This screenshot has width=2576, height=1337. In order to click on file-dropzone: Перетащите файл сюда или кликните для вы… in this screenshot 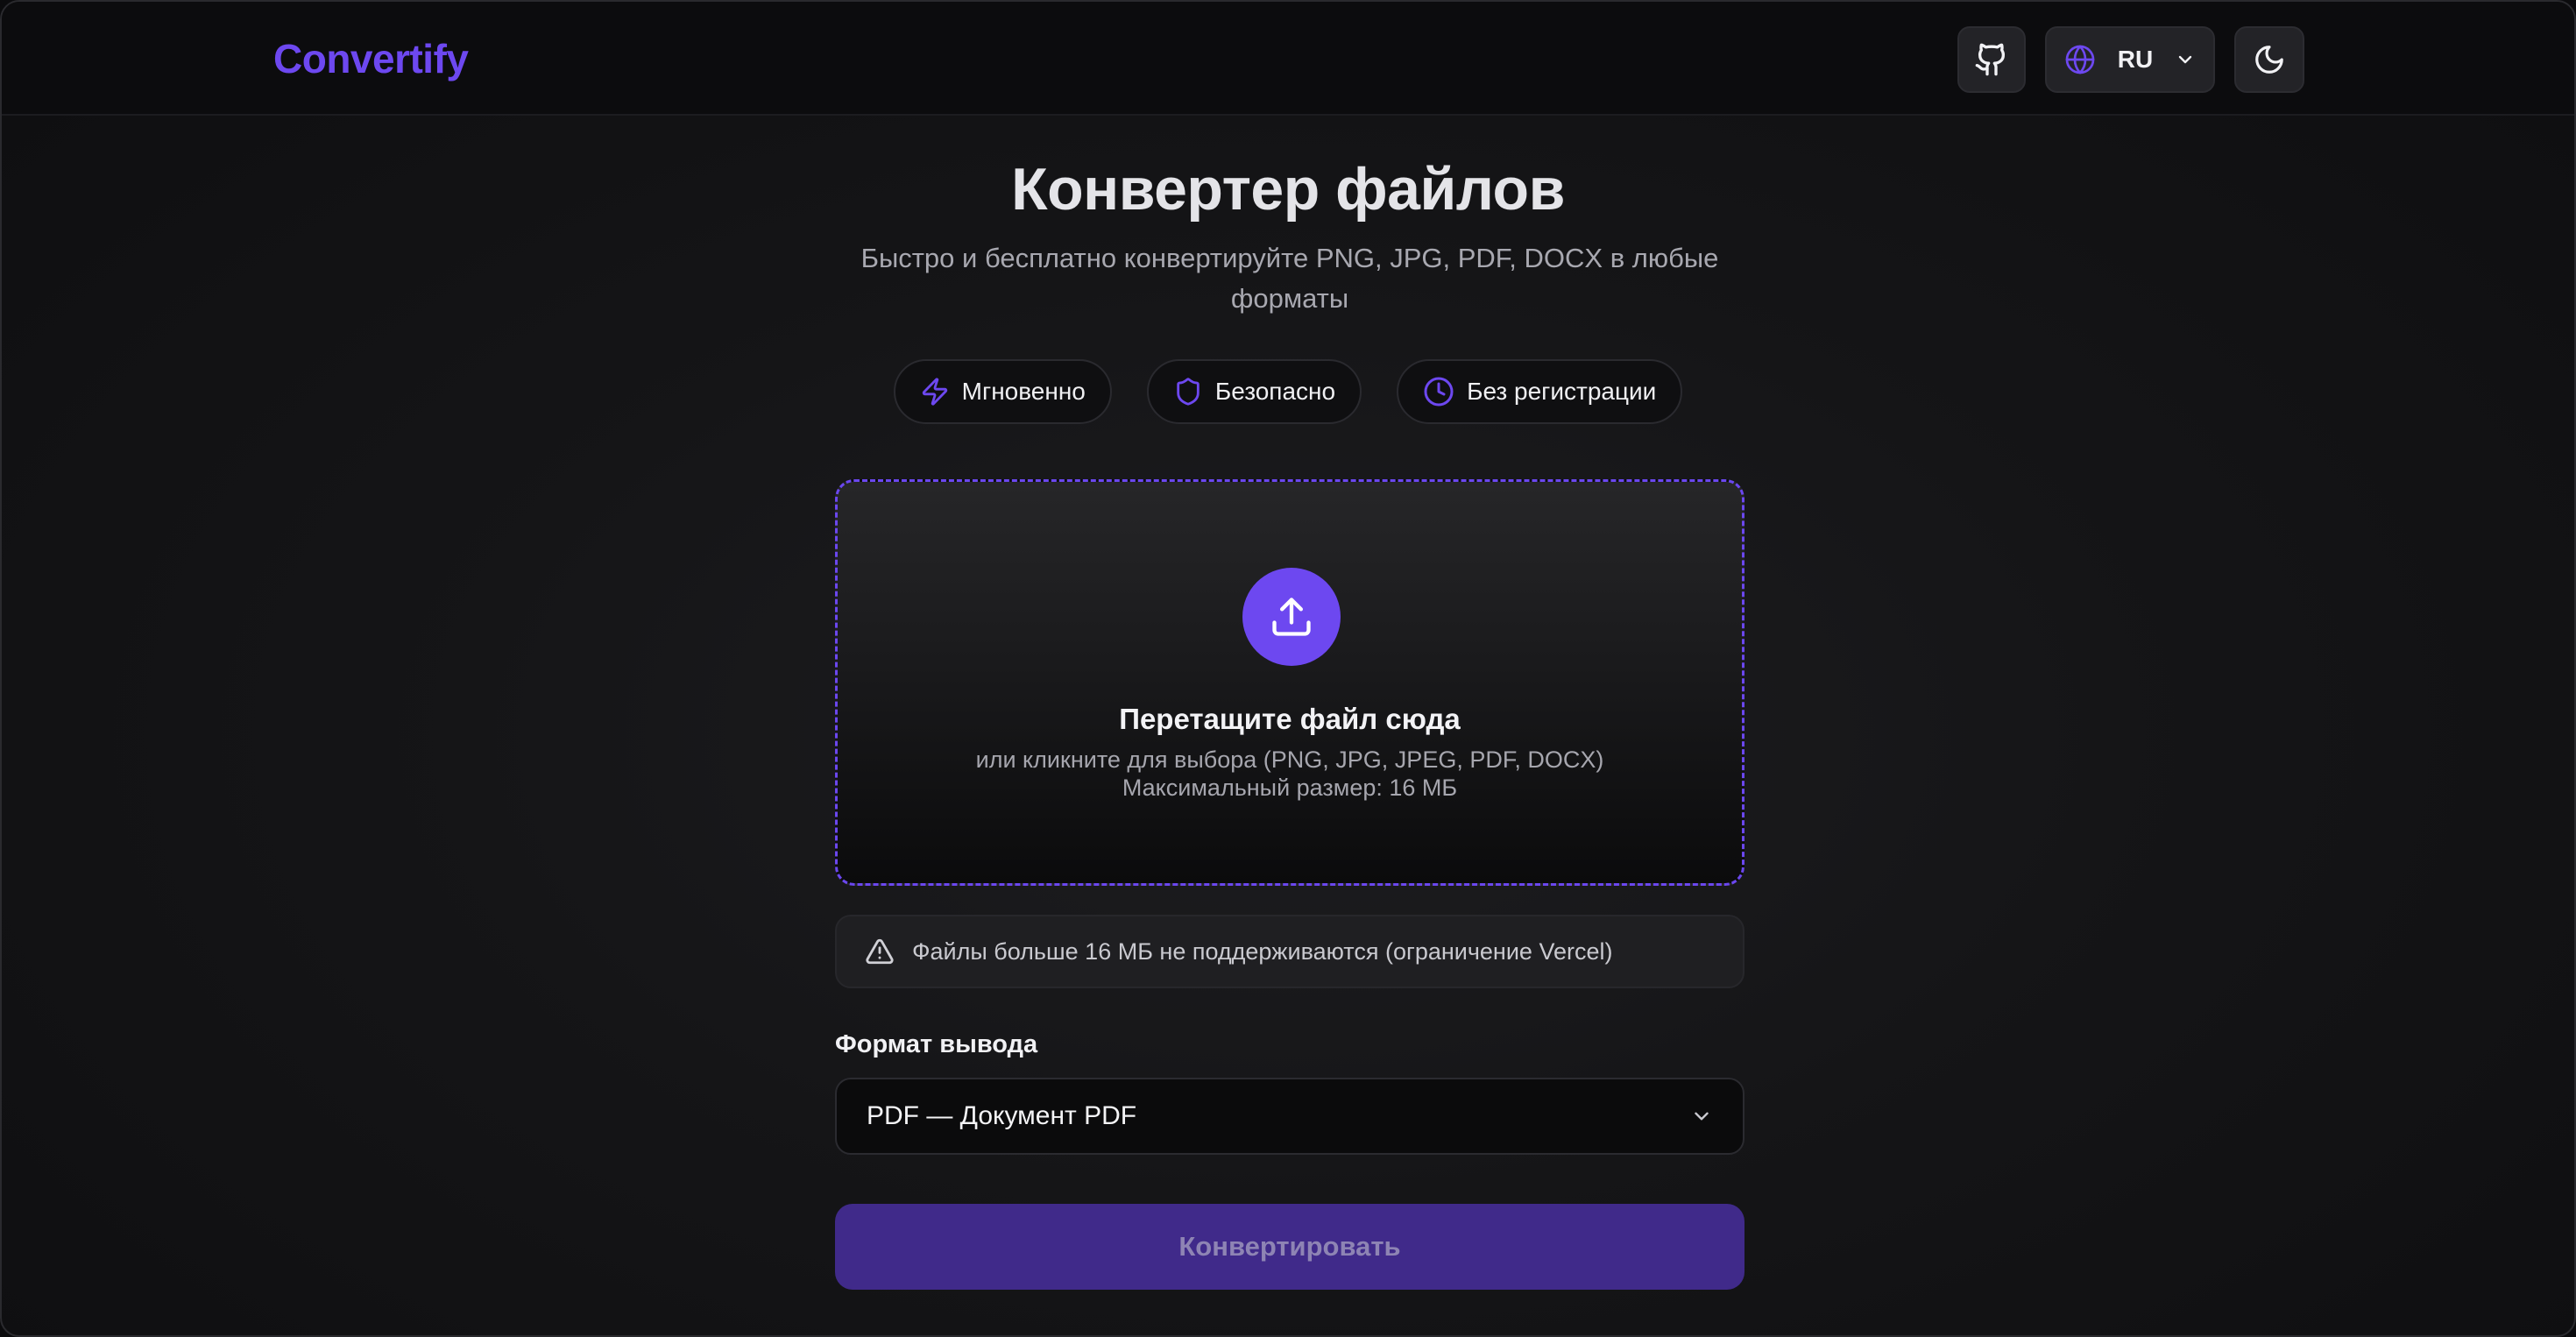, I will do `click(1289, 682)`.